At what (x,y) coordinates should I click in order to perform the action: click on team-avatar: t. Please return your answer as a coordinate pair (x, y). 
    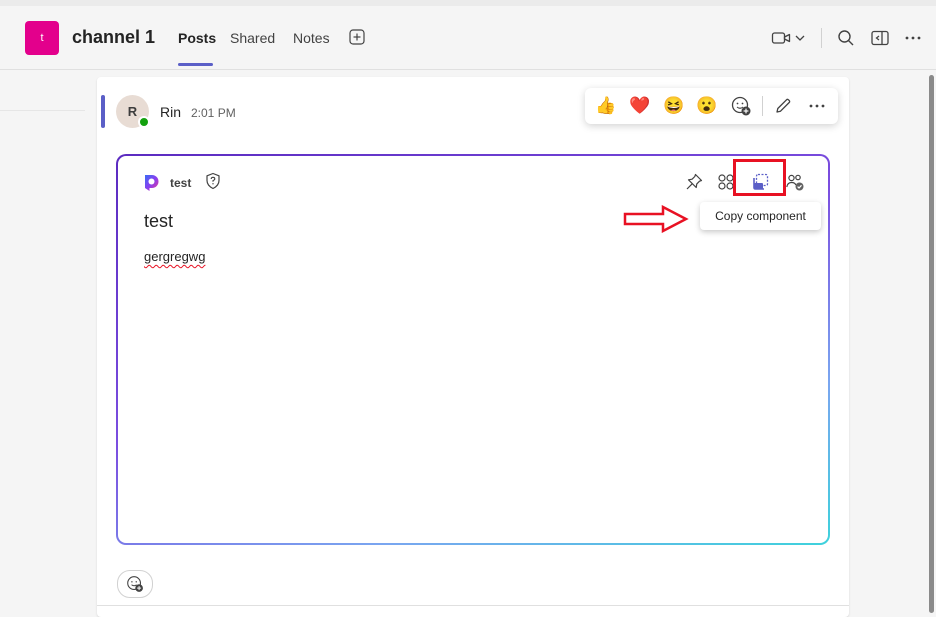
    Looking at the image, I should click on (42, 38).